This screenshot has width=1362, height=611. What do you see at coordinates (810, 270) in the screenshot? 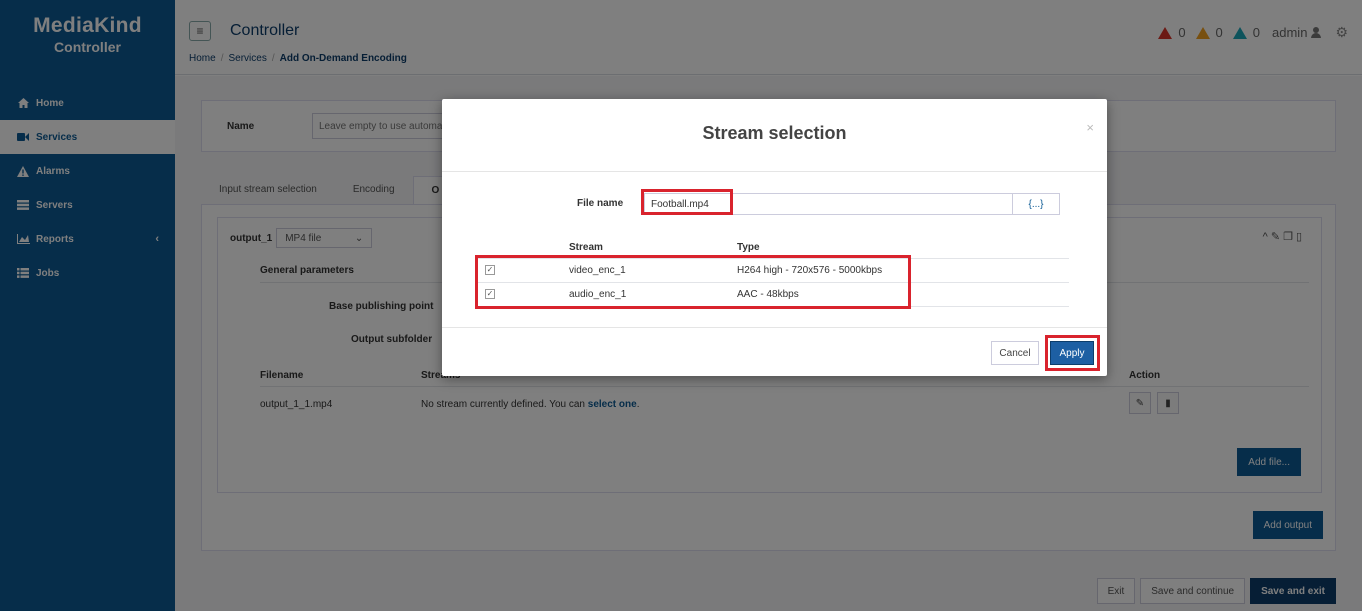
I see `stream-type: H264 high - 720x576 - 5000kbps` at bounding box center [810, 270].